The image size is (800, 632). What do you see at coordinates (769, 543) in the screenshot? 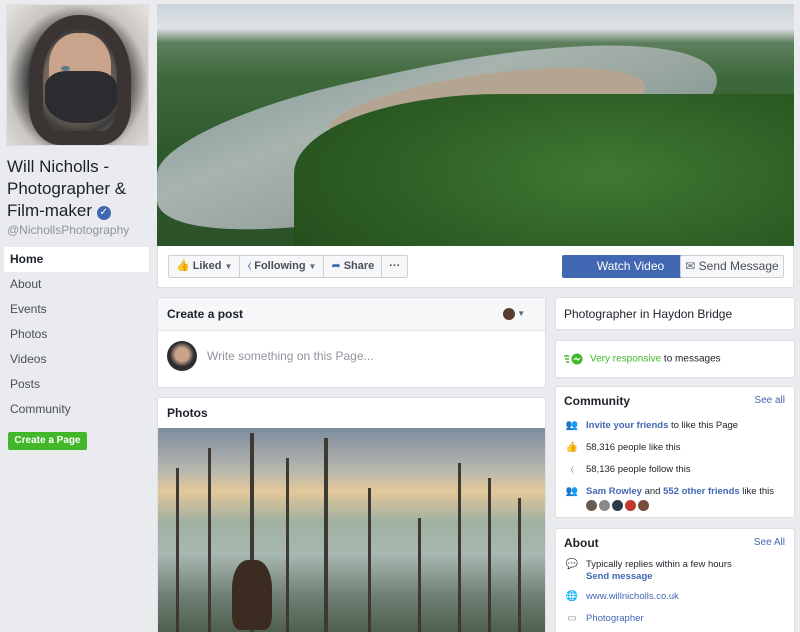
I see `about-see-all-link: See All` at bounding box center [769, 543].